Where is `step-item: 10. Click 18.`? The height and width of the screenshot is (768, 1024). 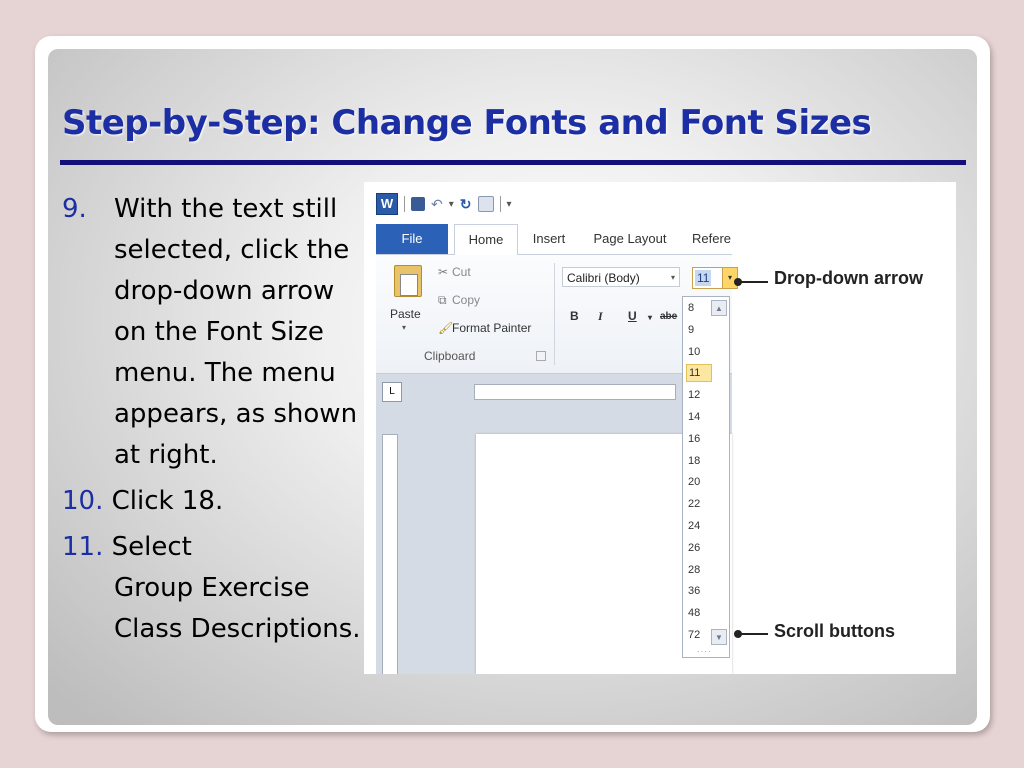
step-item: 10. Click 18. is located at coordinates (212, 501).